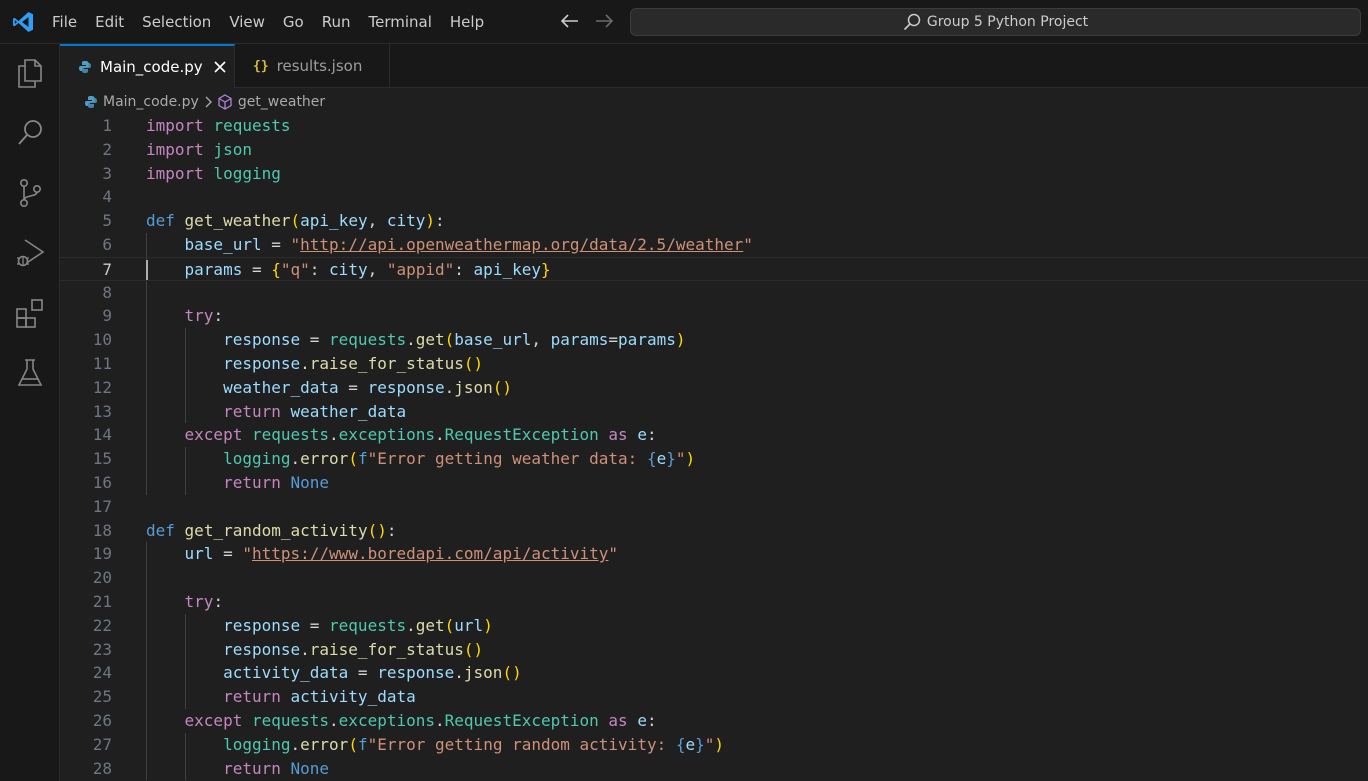 The width and height of the screenshot is (1368, 781). Describe the element at coordinates (107, 221) in the screenshot. I see `line-number: 5` at that location.